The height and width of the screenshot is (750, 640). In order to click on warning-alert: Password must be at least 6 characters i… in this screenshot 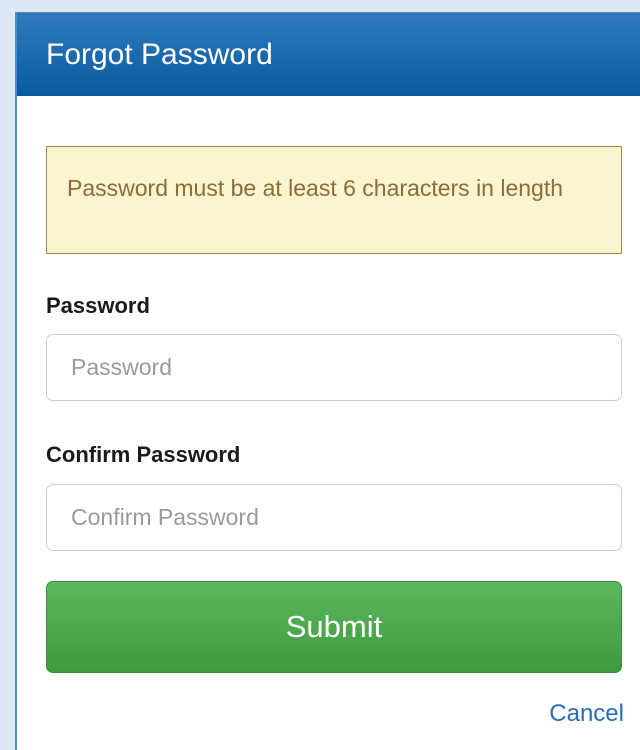, I will do `click(334, 200)`.